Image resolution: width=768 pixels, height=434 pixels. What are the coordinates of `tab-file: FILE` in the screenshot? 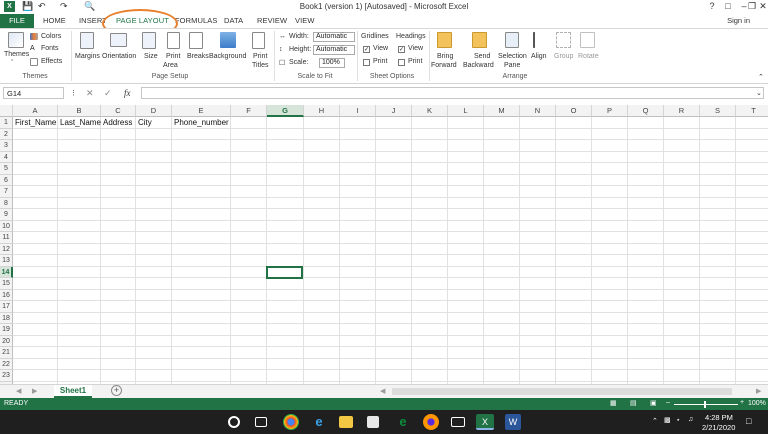 It's located at (17, 21).